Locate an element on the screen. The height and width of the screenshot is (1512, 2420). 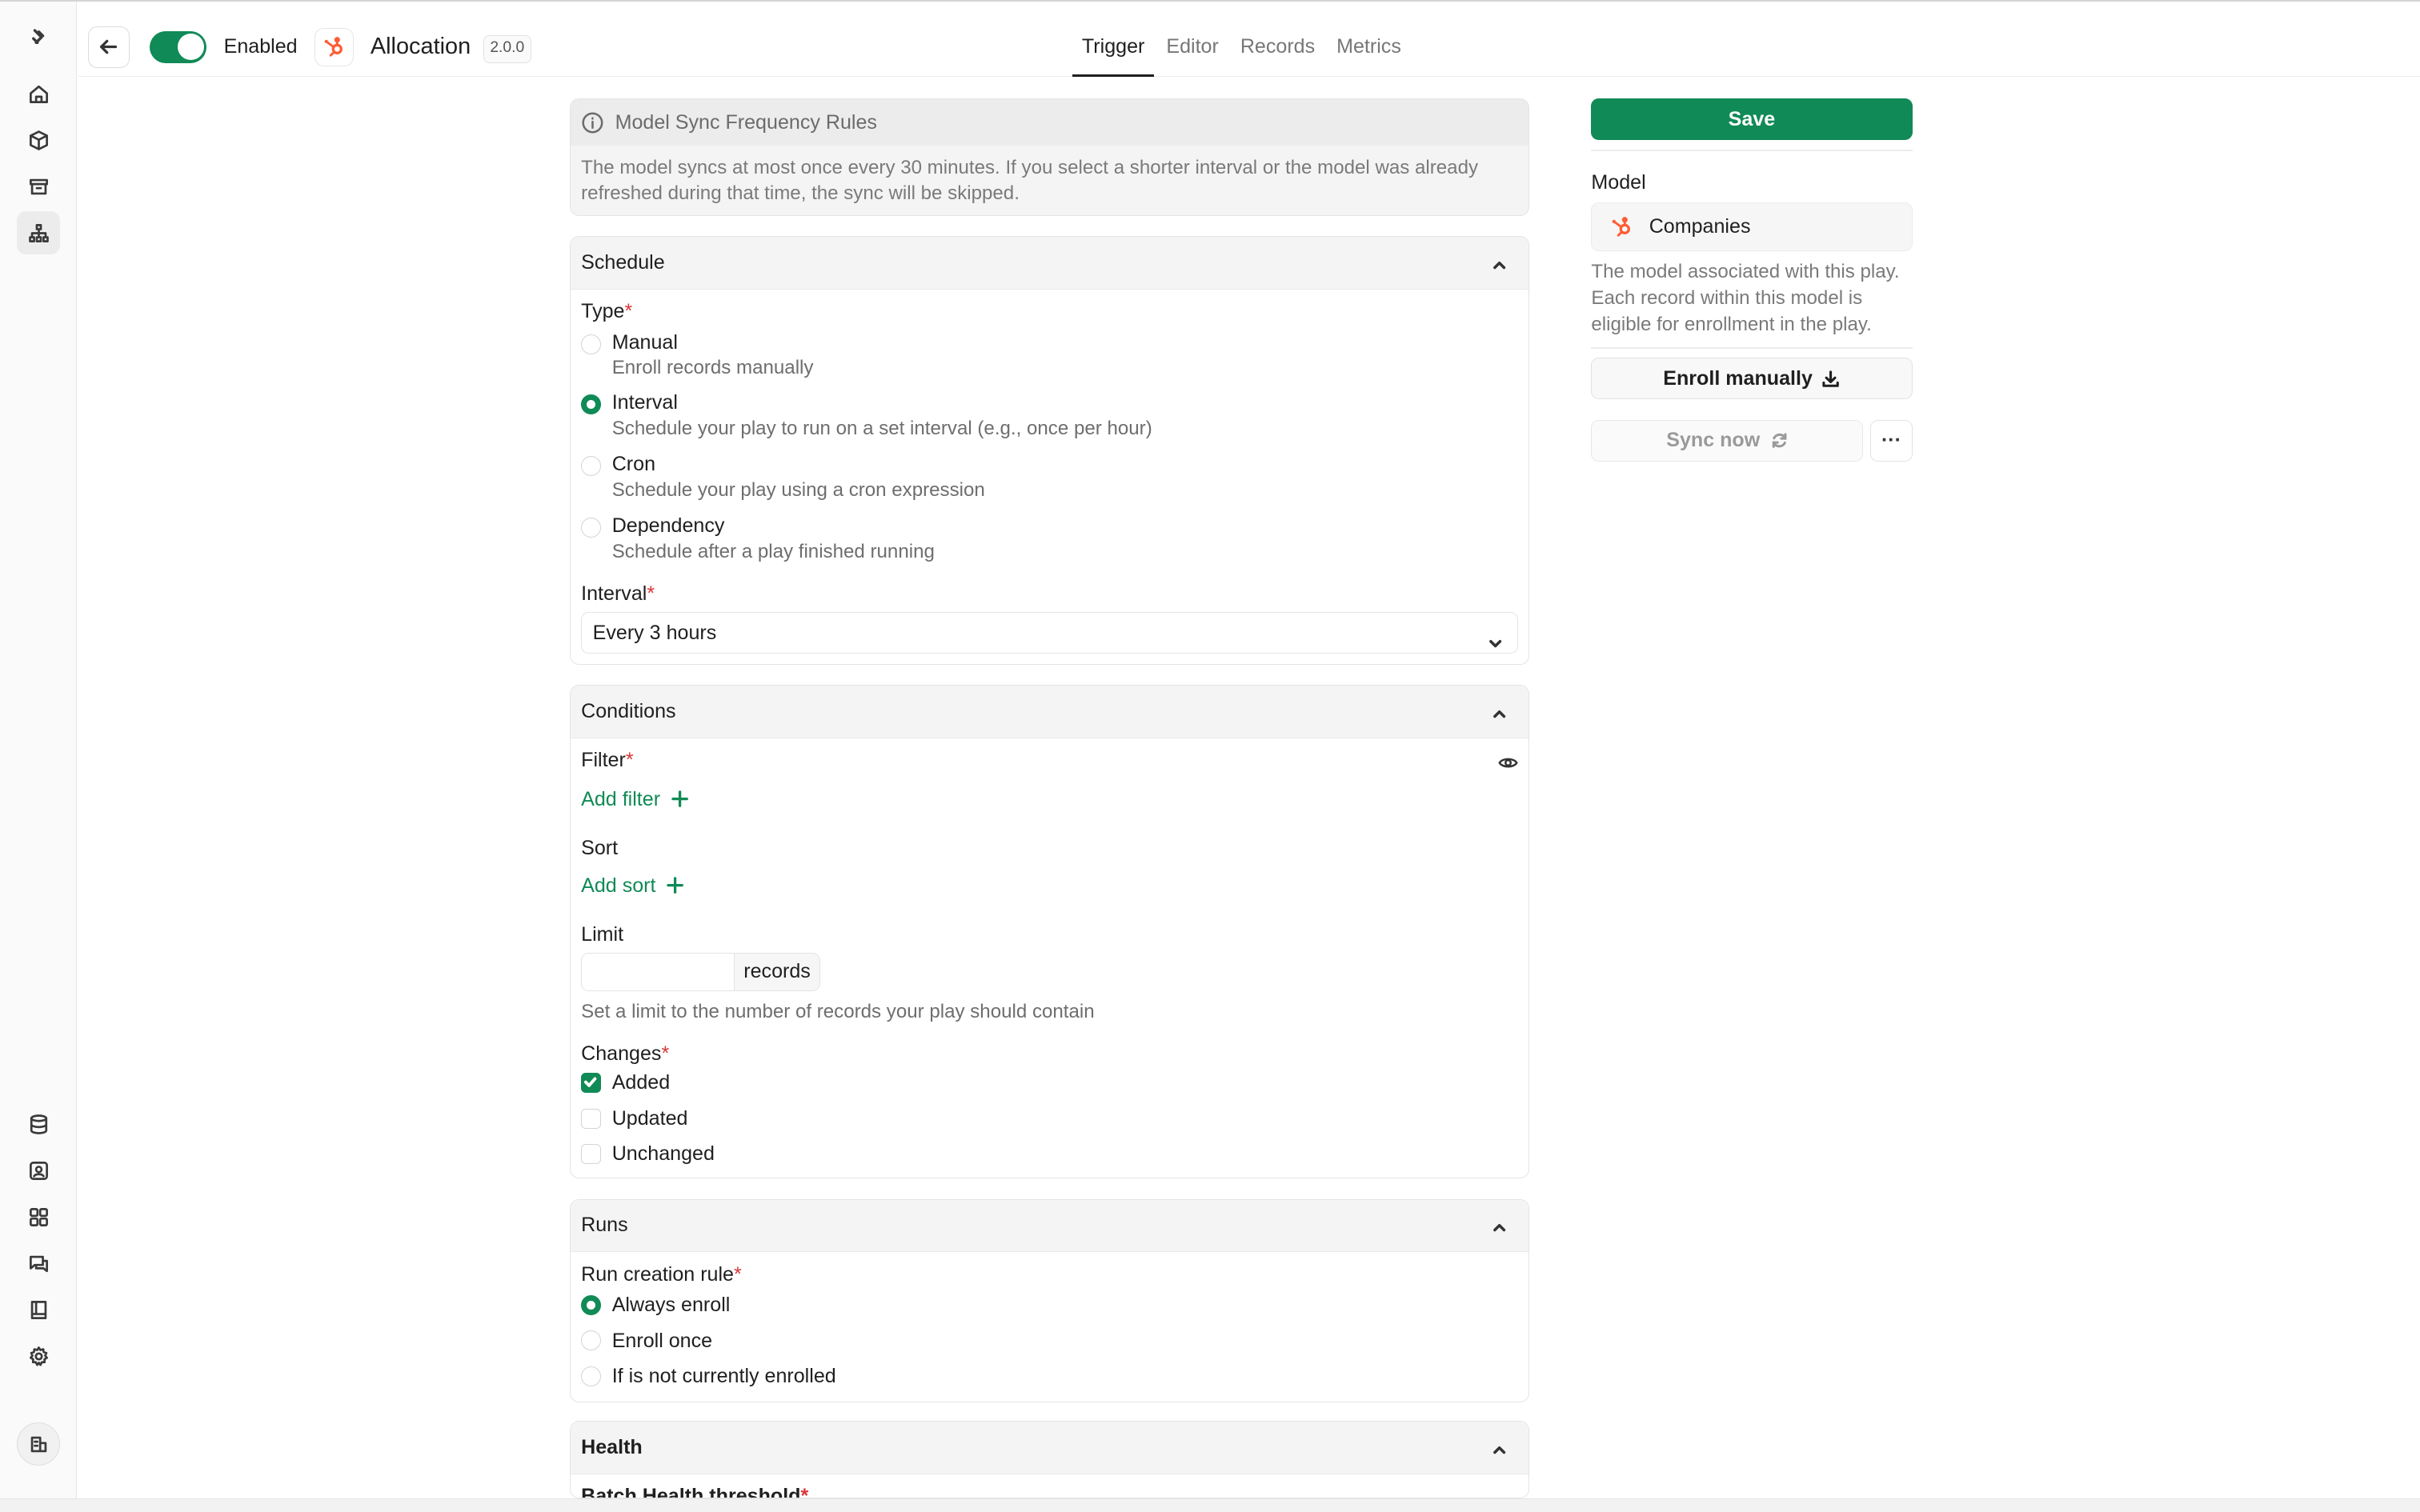
checkbox-label: Added is located at coordinates (641, 1082).